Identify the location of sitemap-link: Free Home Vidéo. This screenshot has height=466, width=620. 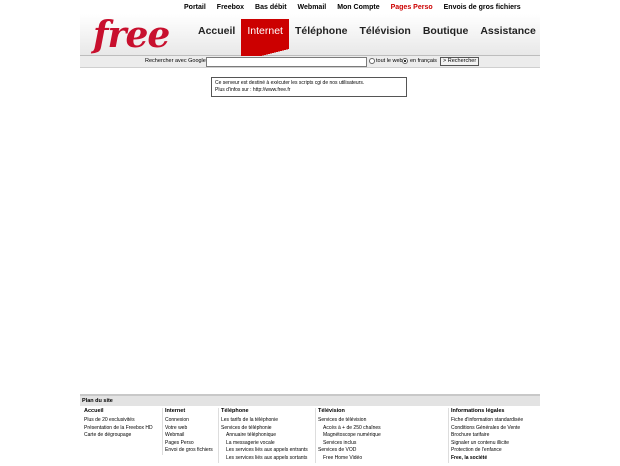
(349, 459).